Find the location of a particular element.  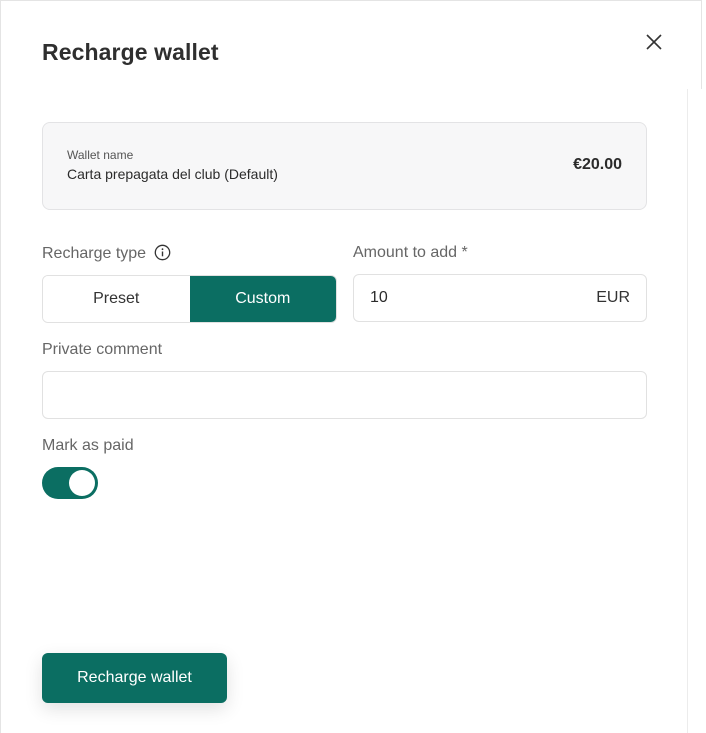

wallet-balance: €20.00 is located at coordinates (597, 164).